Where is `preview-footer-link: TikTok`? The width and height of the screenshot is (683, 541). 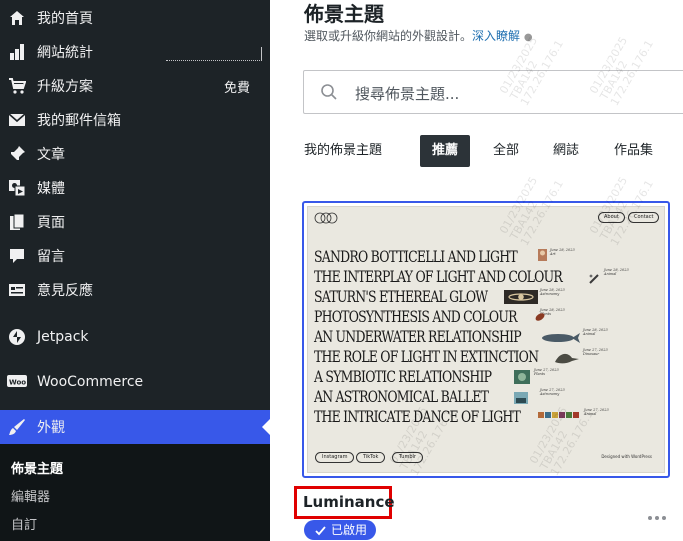
preview-footer-link: TikTok is located at coordinates (371, 457).